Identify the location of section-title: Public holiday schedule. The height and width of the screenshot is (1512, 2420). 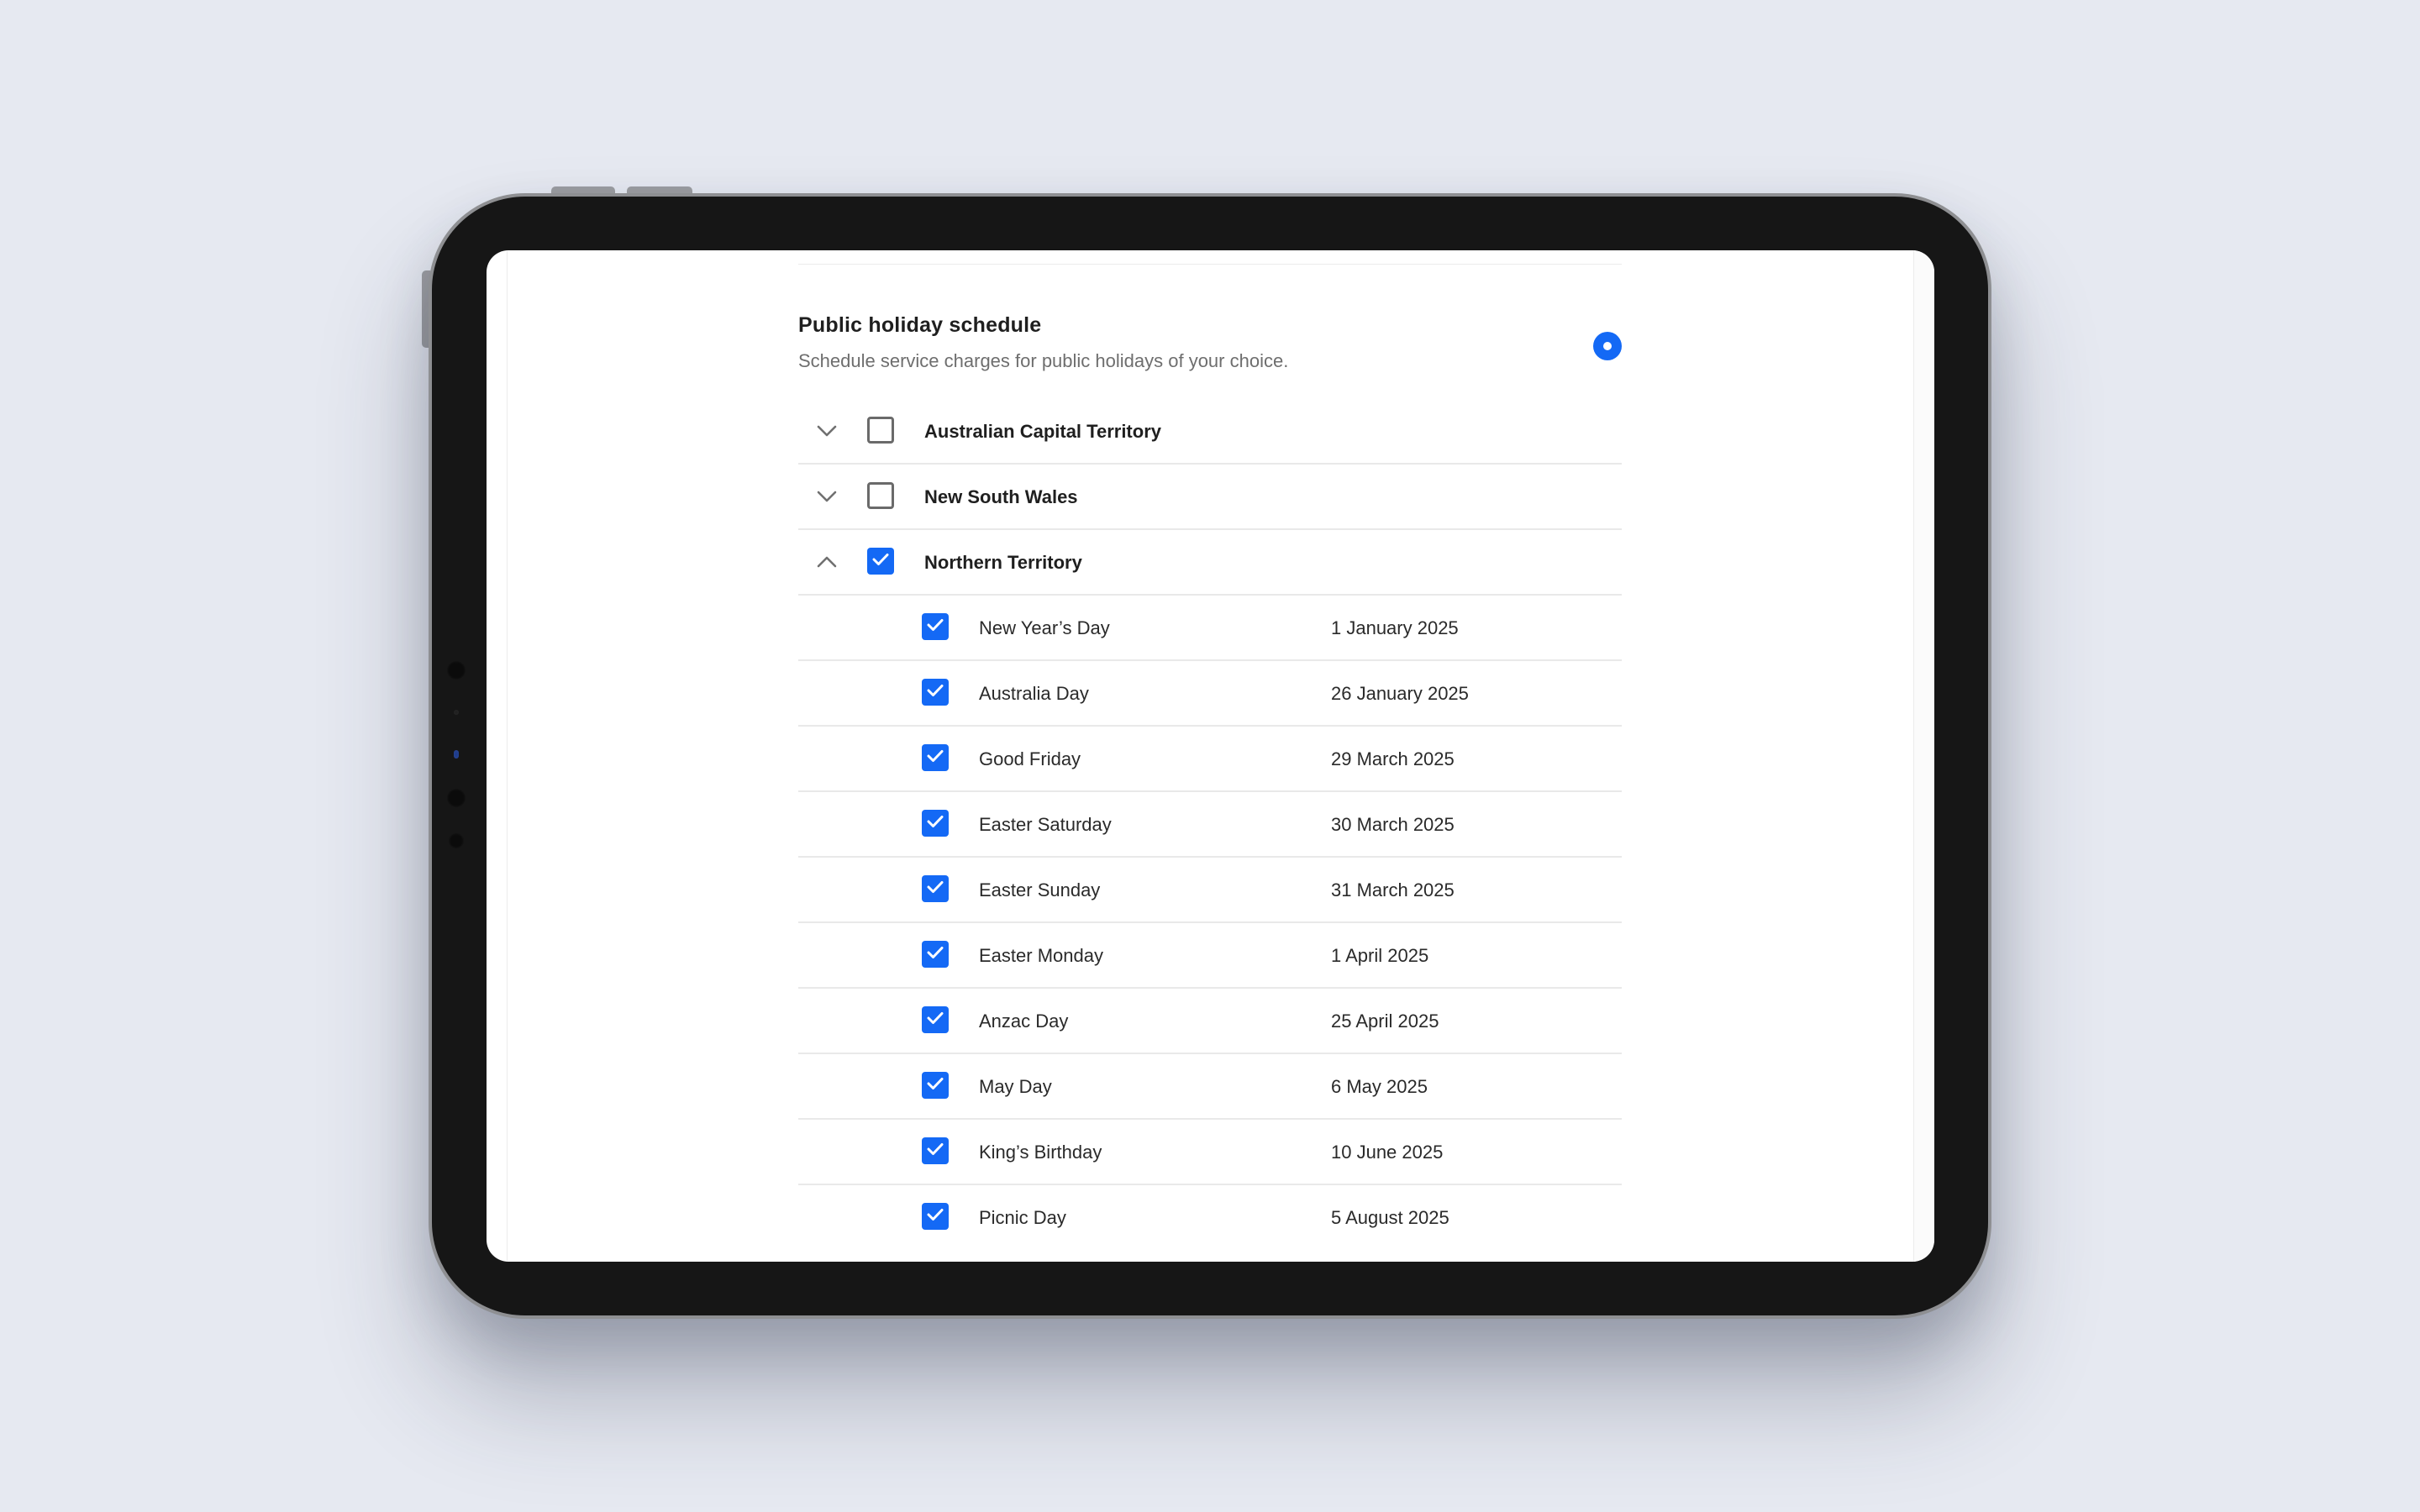
(920, 325).